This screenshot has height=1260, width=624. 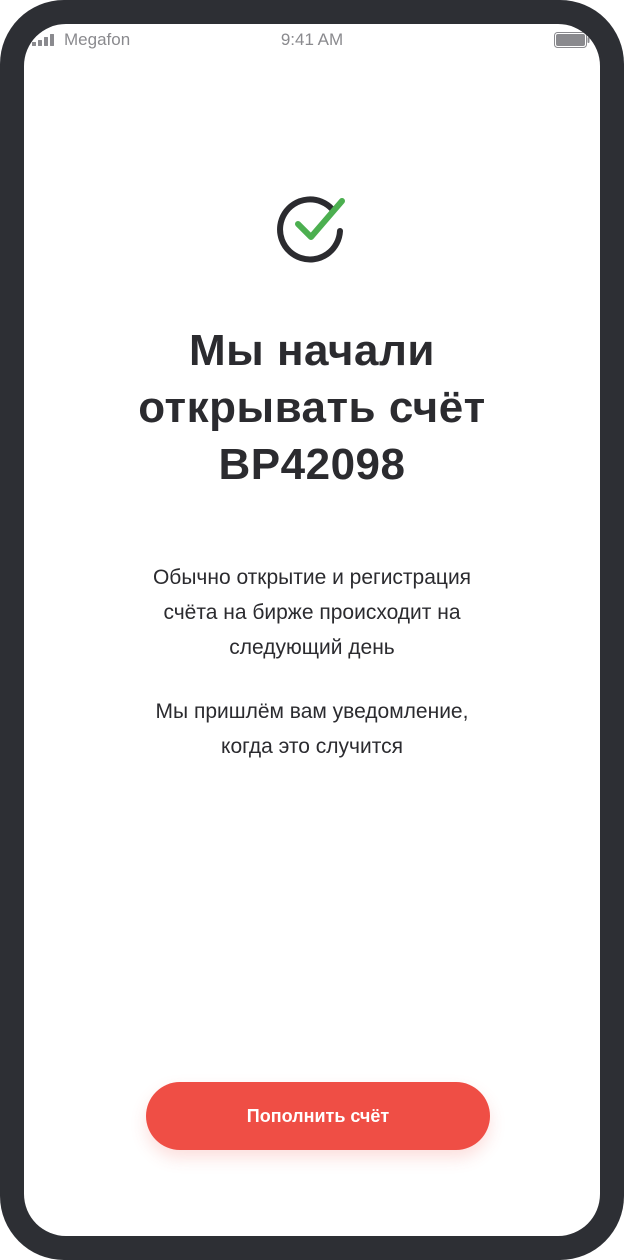 I want to click on title-line-account-number: BP42098, so click(x=312, y=464).